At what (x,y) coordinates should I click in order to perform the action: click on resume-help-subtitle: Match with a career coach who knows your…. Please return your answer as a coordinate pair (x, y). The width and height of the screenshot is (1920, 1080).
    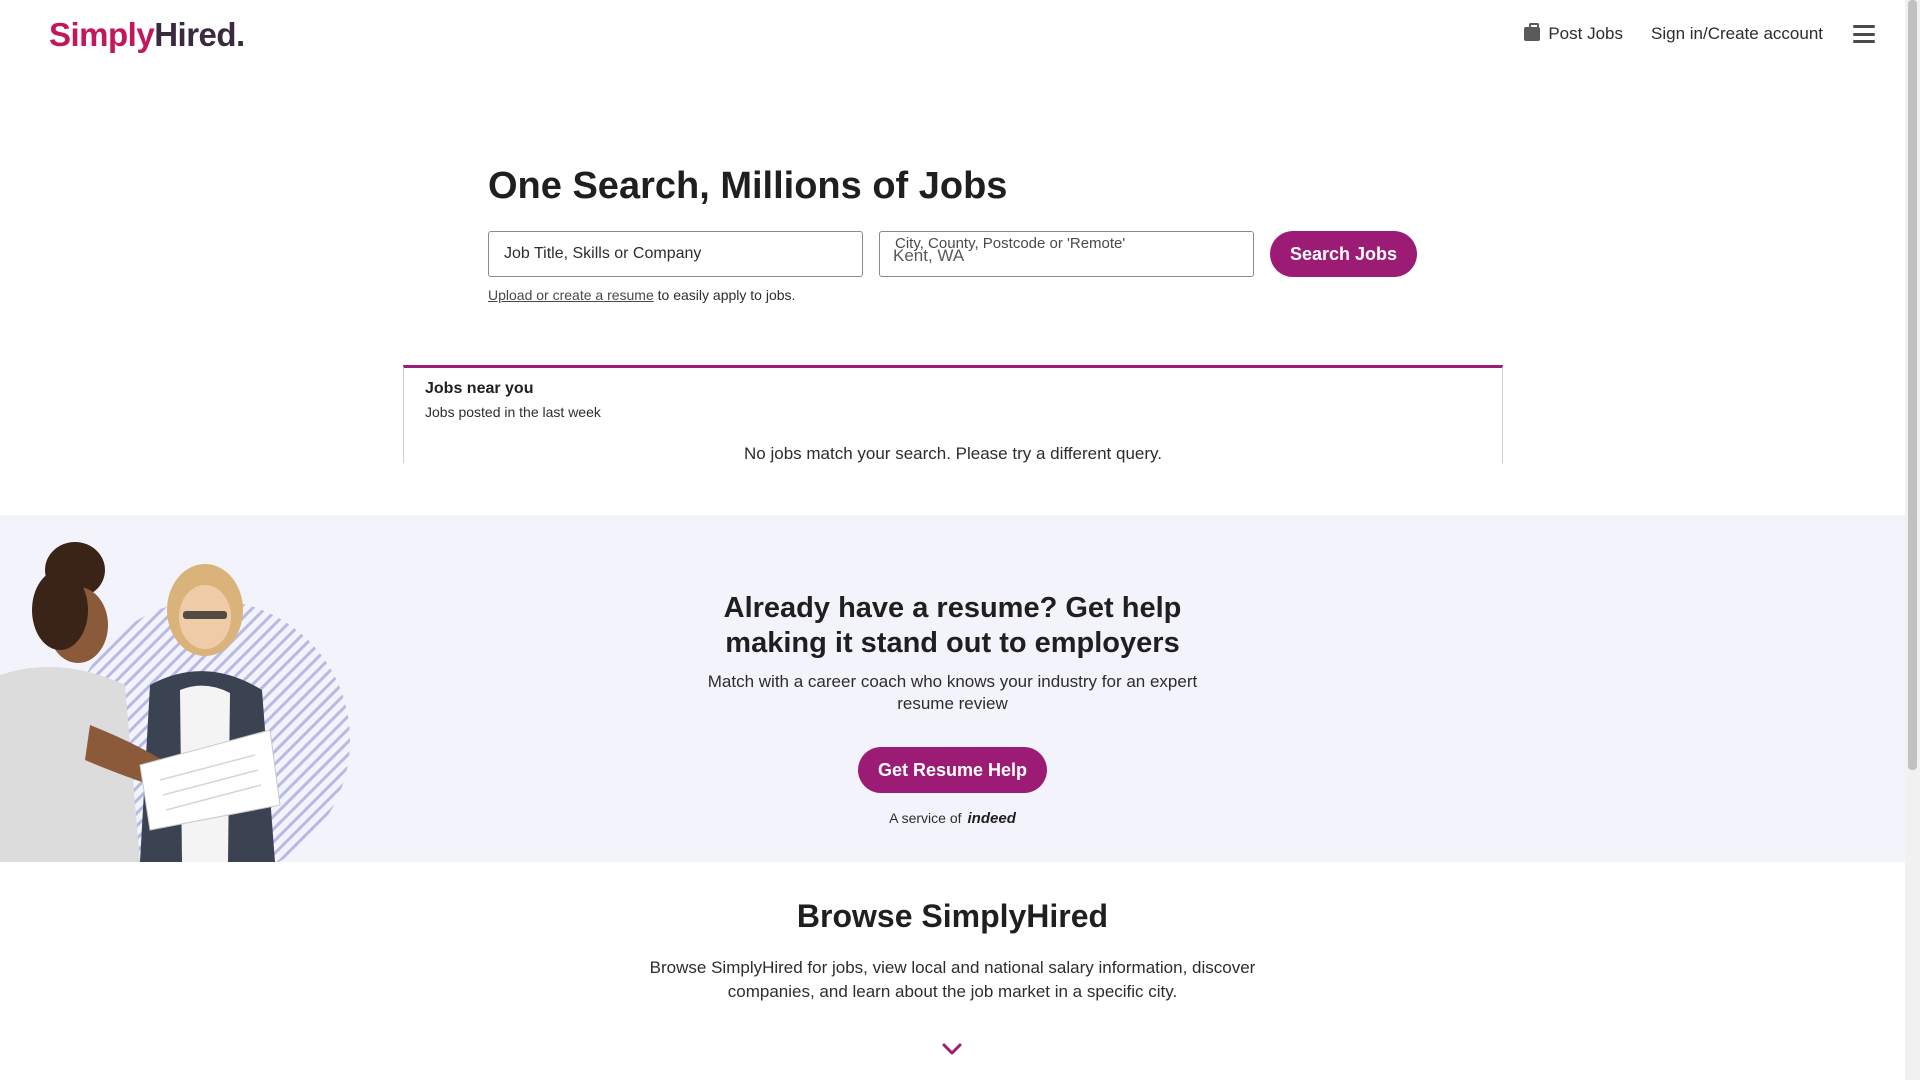
    Looking at the image, I should click on (952, 693).